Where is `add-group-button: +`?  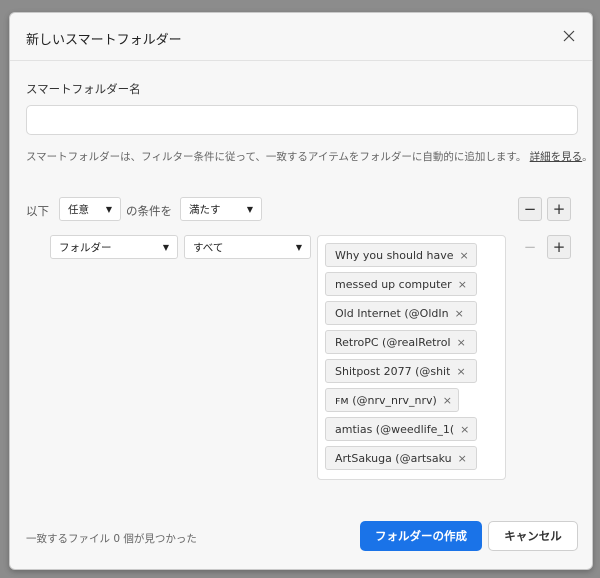
add-group-button: + is located at coordinates (559, 209).